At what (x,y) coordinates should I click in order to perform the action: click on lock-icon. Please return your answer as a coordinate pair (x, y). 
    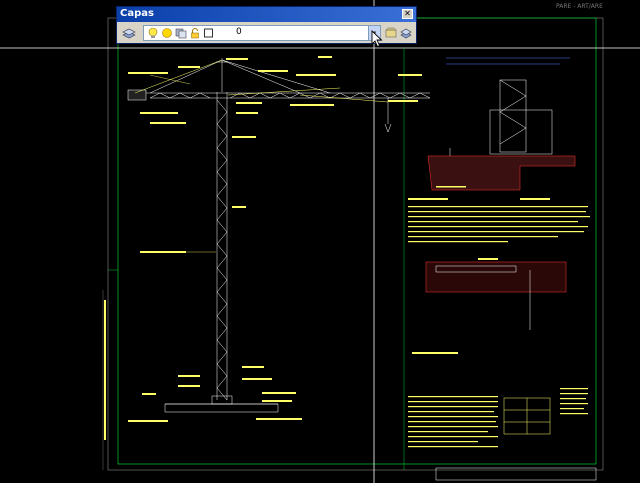
    Looking at the image, I should click on (195, 33).